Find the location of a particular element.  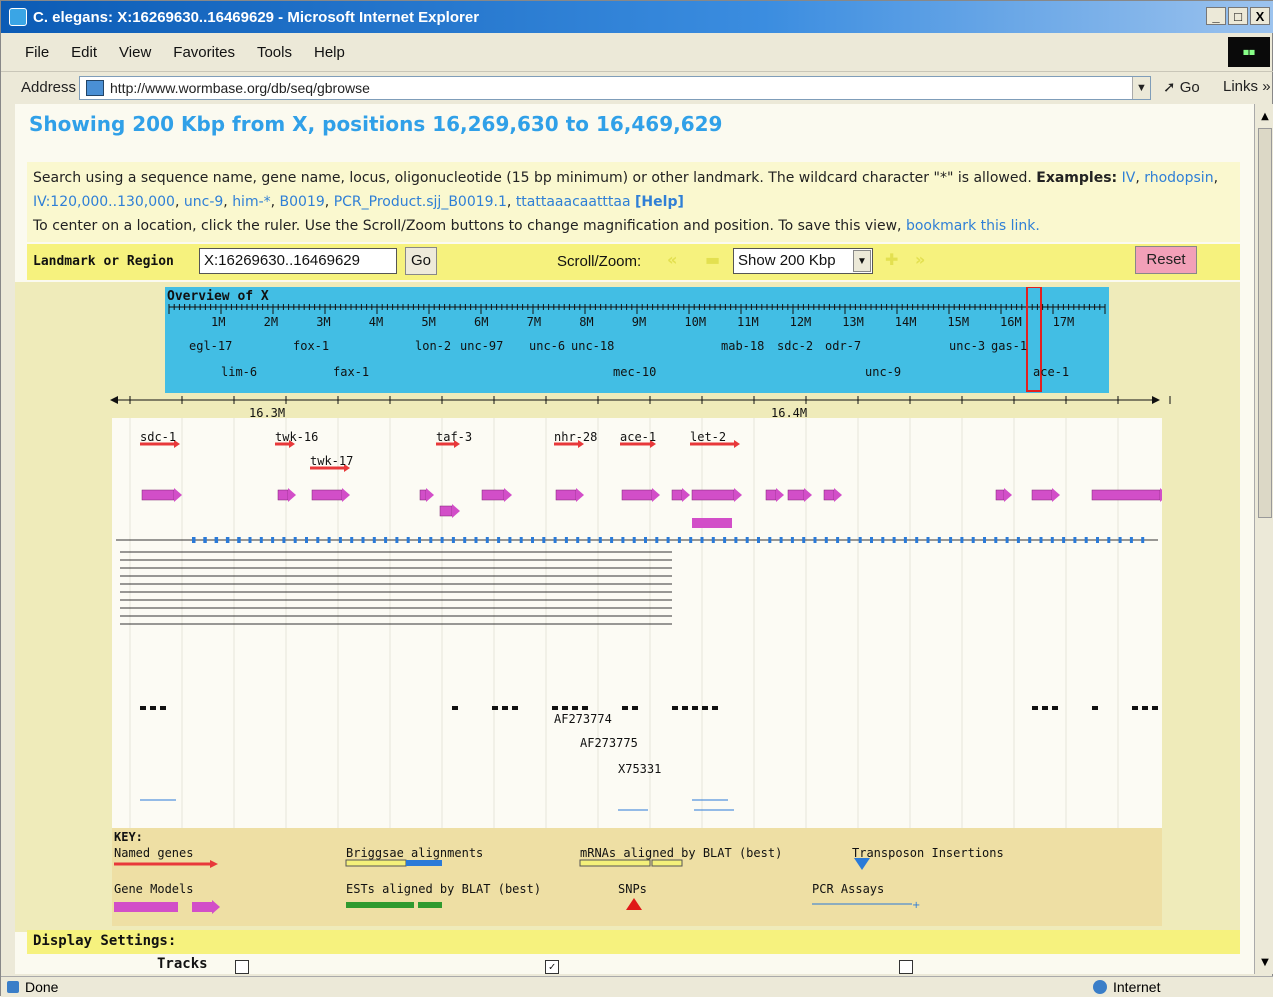

named-gene-arrowhead is located at coordinates (737, 444).